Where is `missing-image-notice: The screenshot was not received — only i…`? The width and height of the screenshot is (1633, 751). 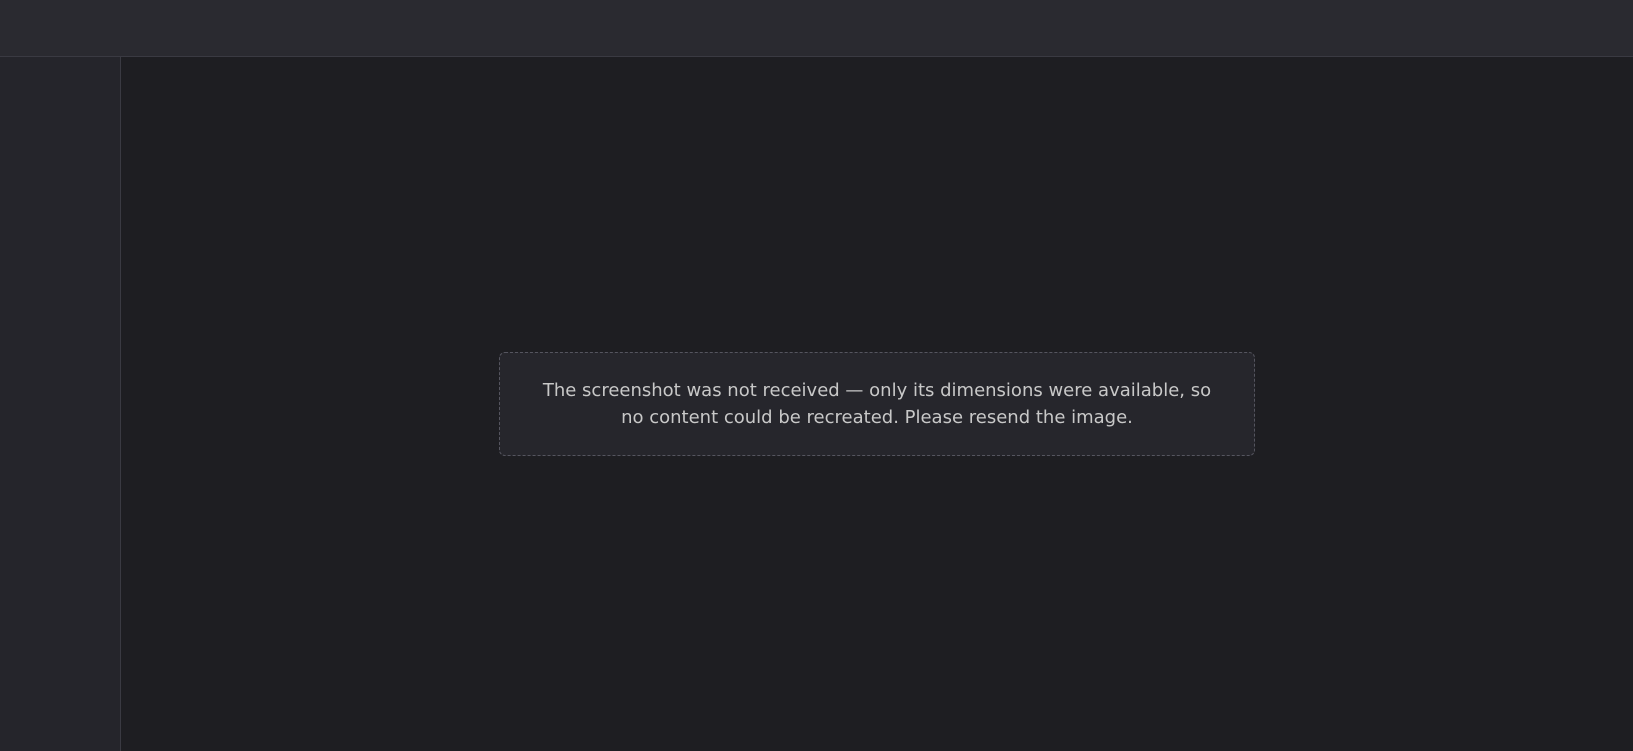
missing-image-notice: The screenshot was not received — only i… is located at coordinates (877, 404).